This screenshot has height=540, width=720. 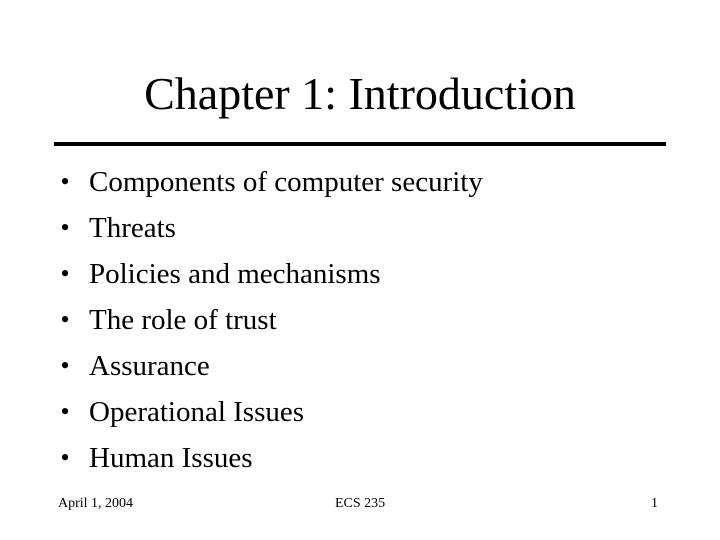 I want to click on bullet-item: • Operational Issues, so click(x=360, y=412).